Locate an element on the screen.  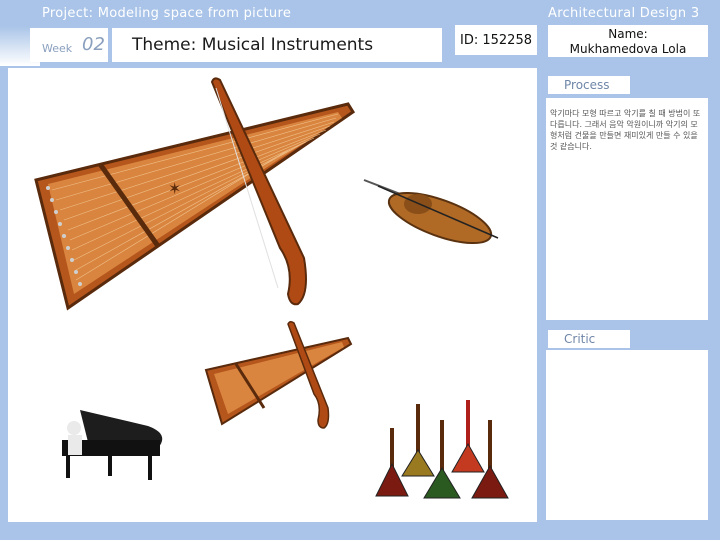
id-box: ID: 152258 is located at coordinates (496, 40).